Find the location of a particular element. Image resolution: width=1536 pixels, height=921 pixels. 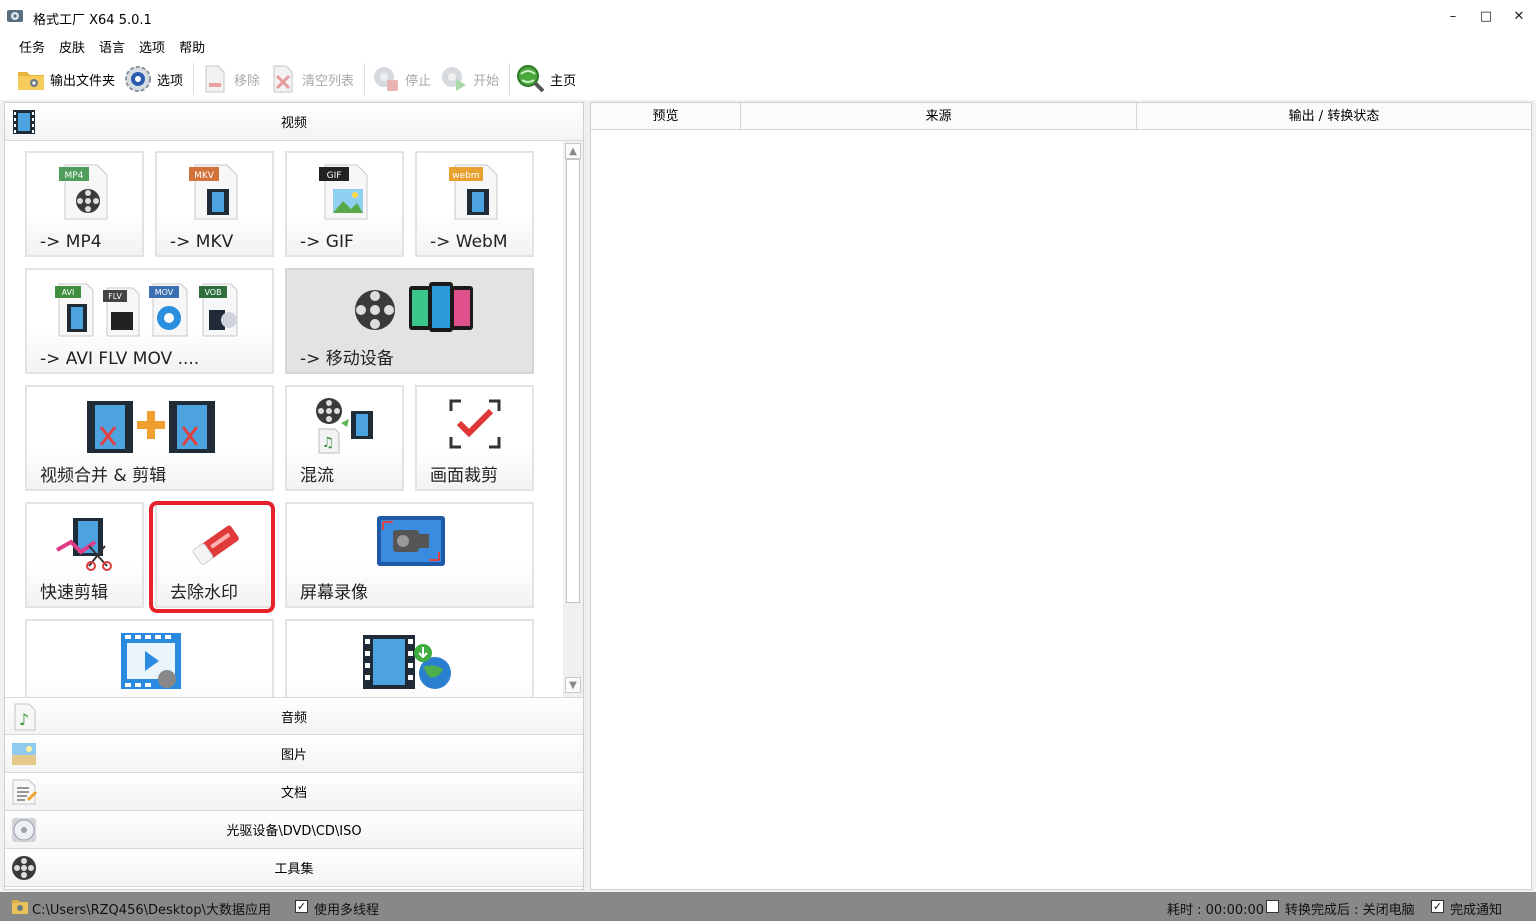

column-preview: 预览 is located at coordinates (666, 116).